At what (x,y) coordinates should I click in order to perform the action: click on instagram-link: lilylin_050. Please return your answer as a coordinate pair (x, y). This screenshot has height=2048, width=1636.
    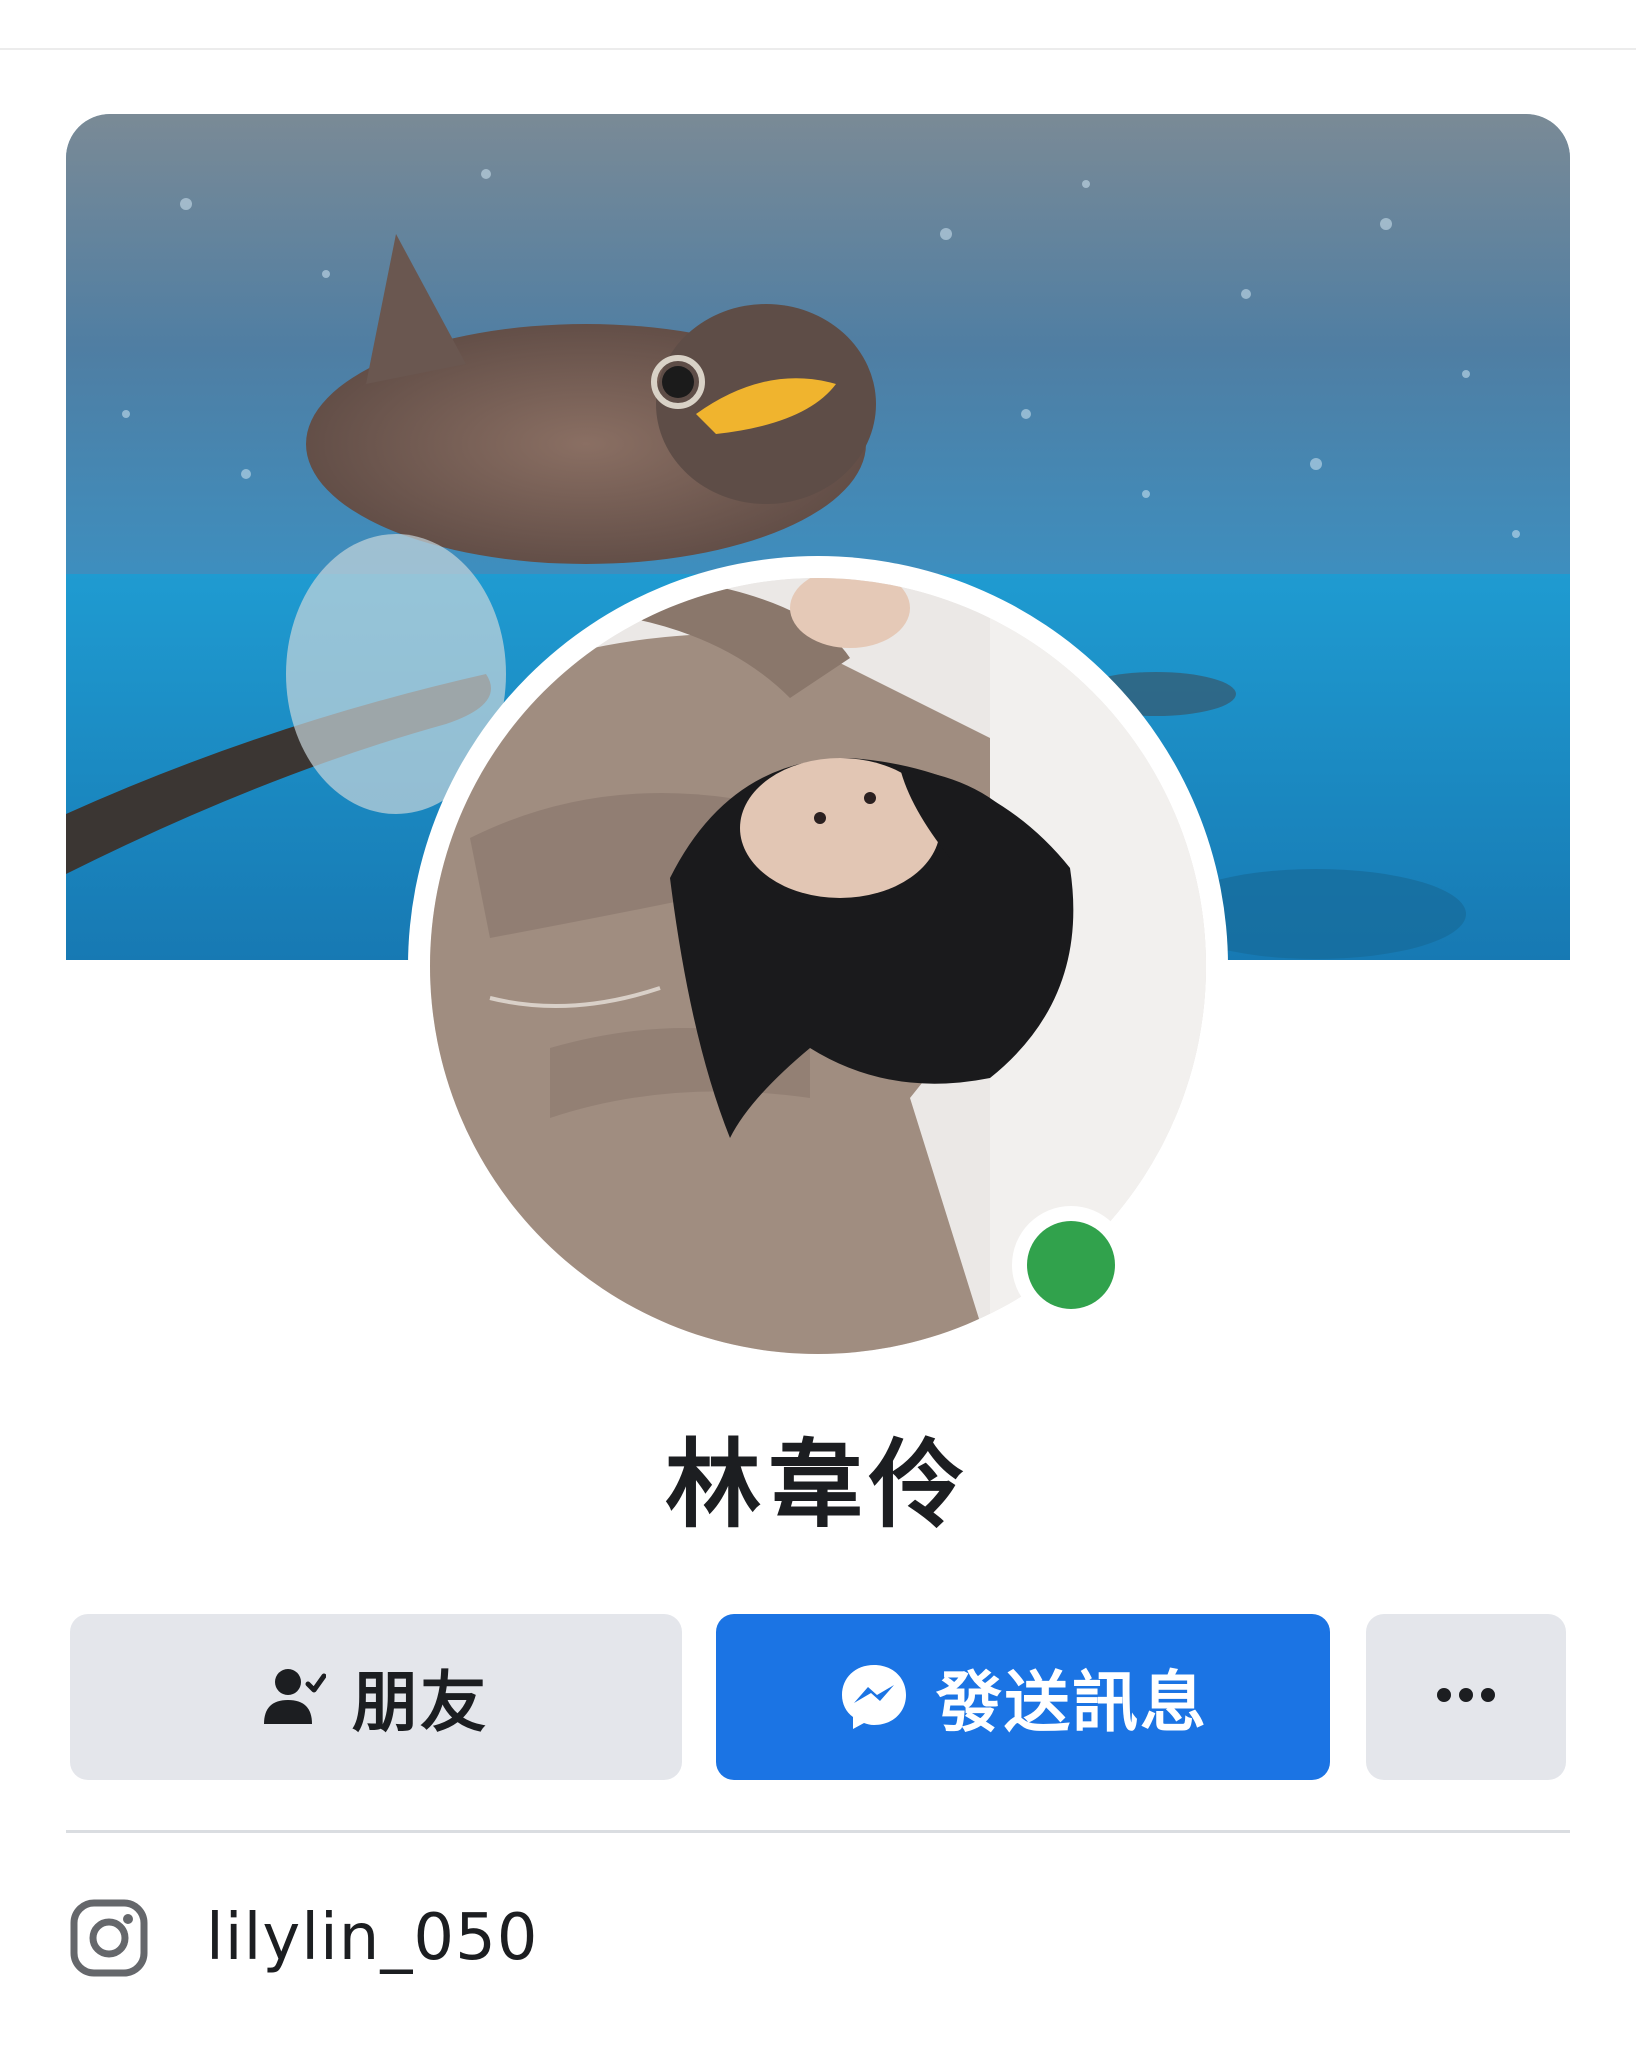
    Looking at the image, I should click on (304, 1938).